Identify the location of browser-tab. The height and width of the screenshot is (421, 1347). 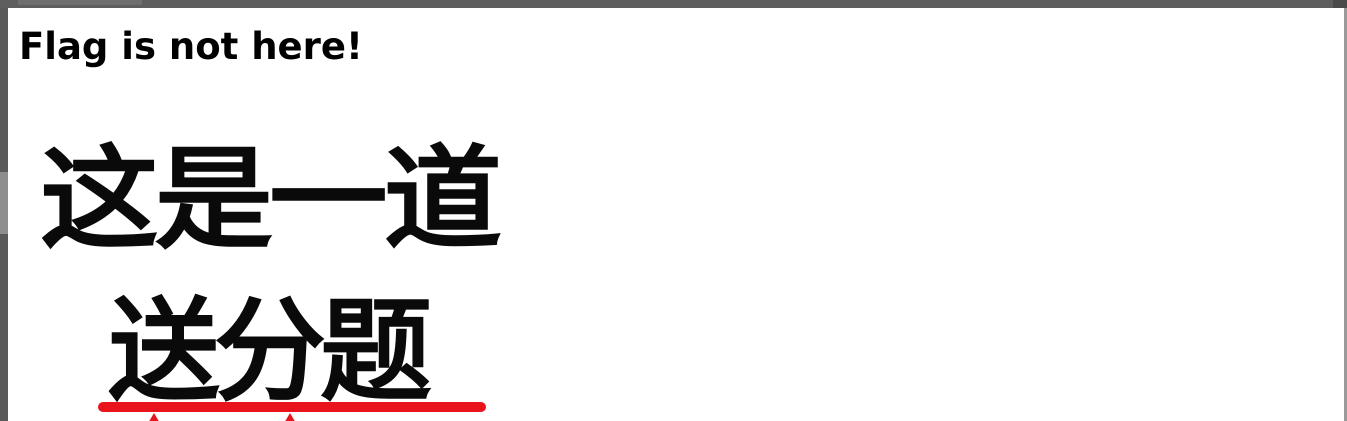
(80, 2).